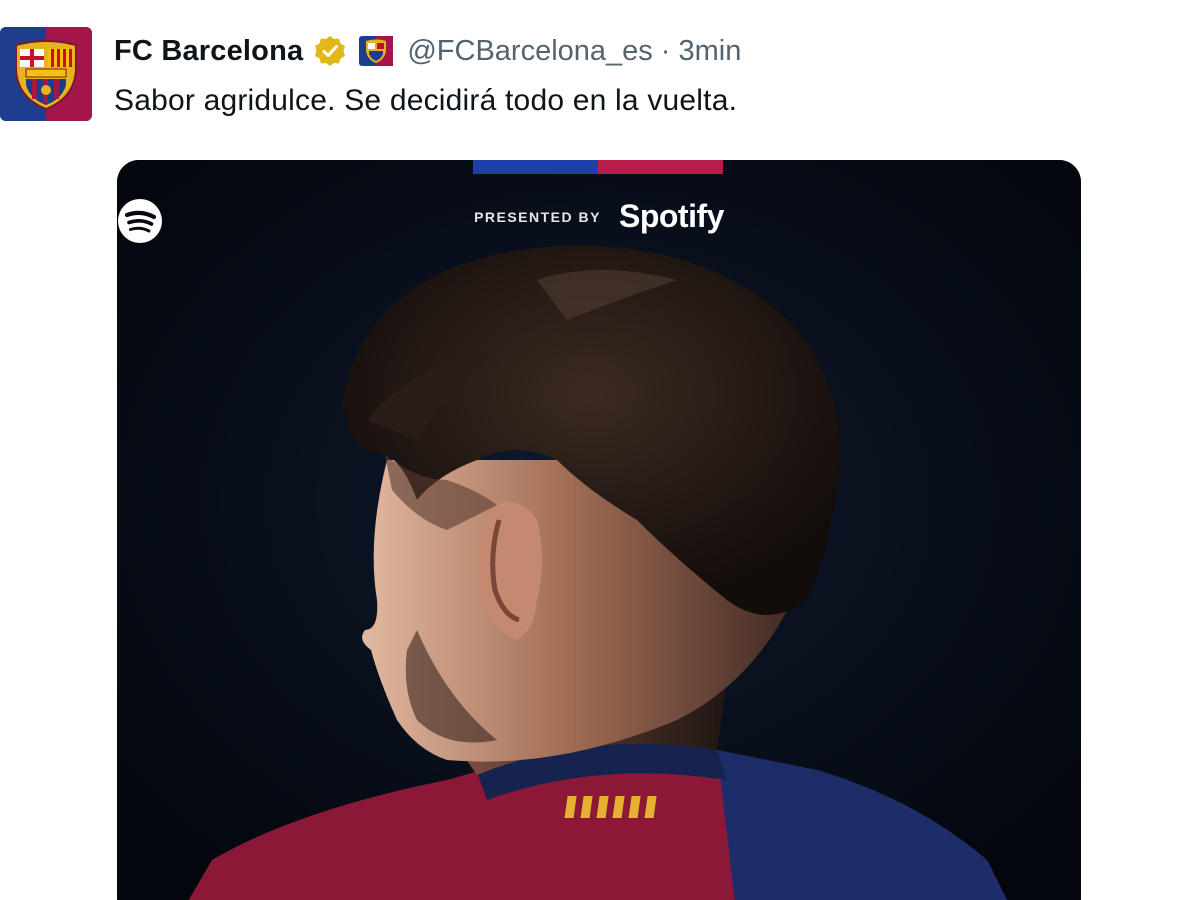 This screenshot has height=900, width=1200. Describe the element at coordinates (671, 216) in the screenshot. I see `sponsor-name: Spotify` at that location.